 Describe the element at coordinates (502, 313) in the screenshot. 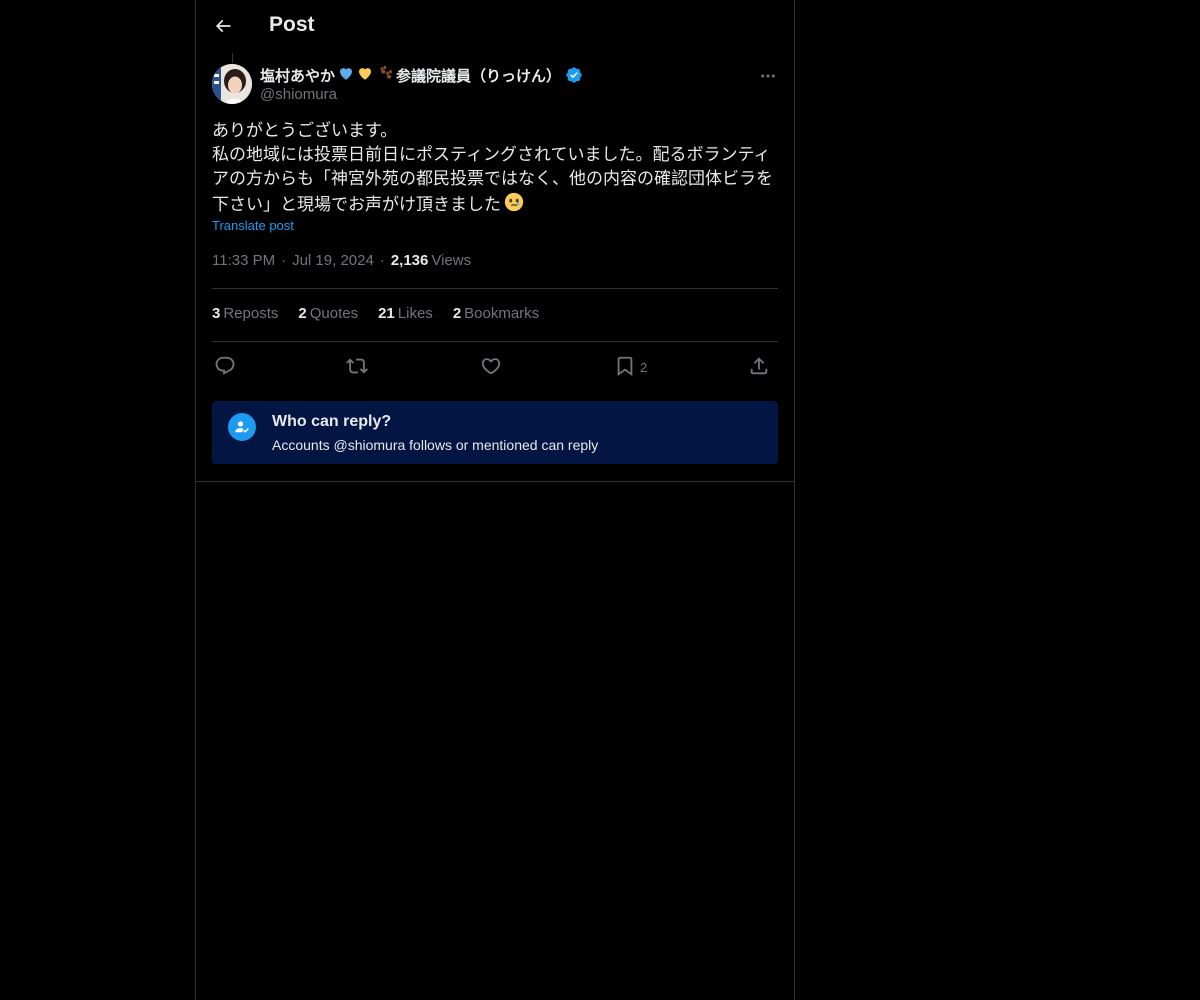

I see `bookmarks-label: Bookmarks` at that location.